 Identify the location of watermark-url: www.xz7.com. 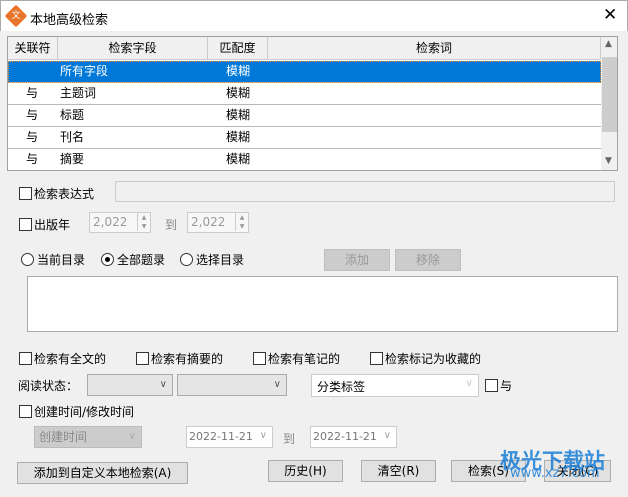
(555, 473).